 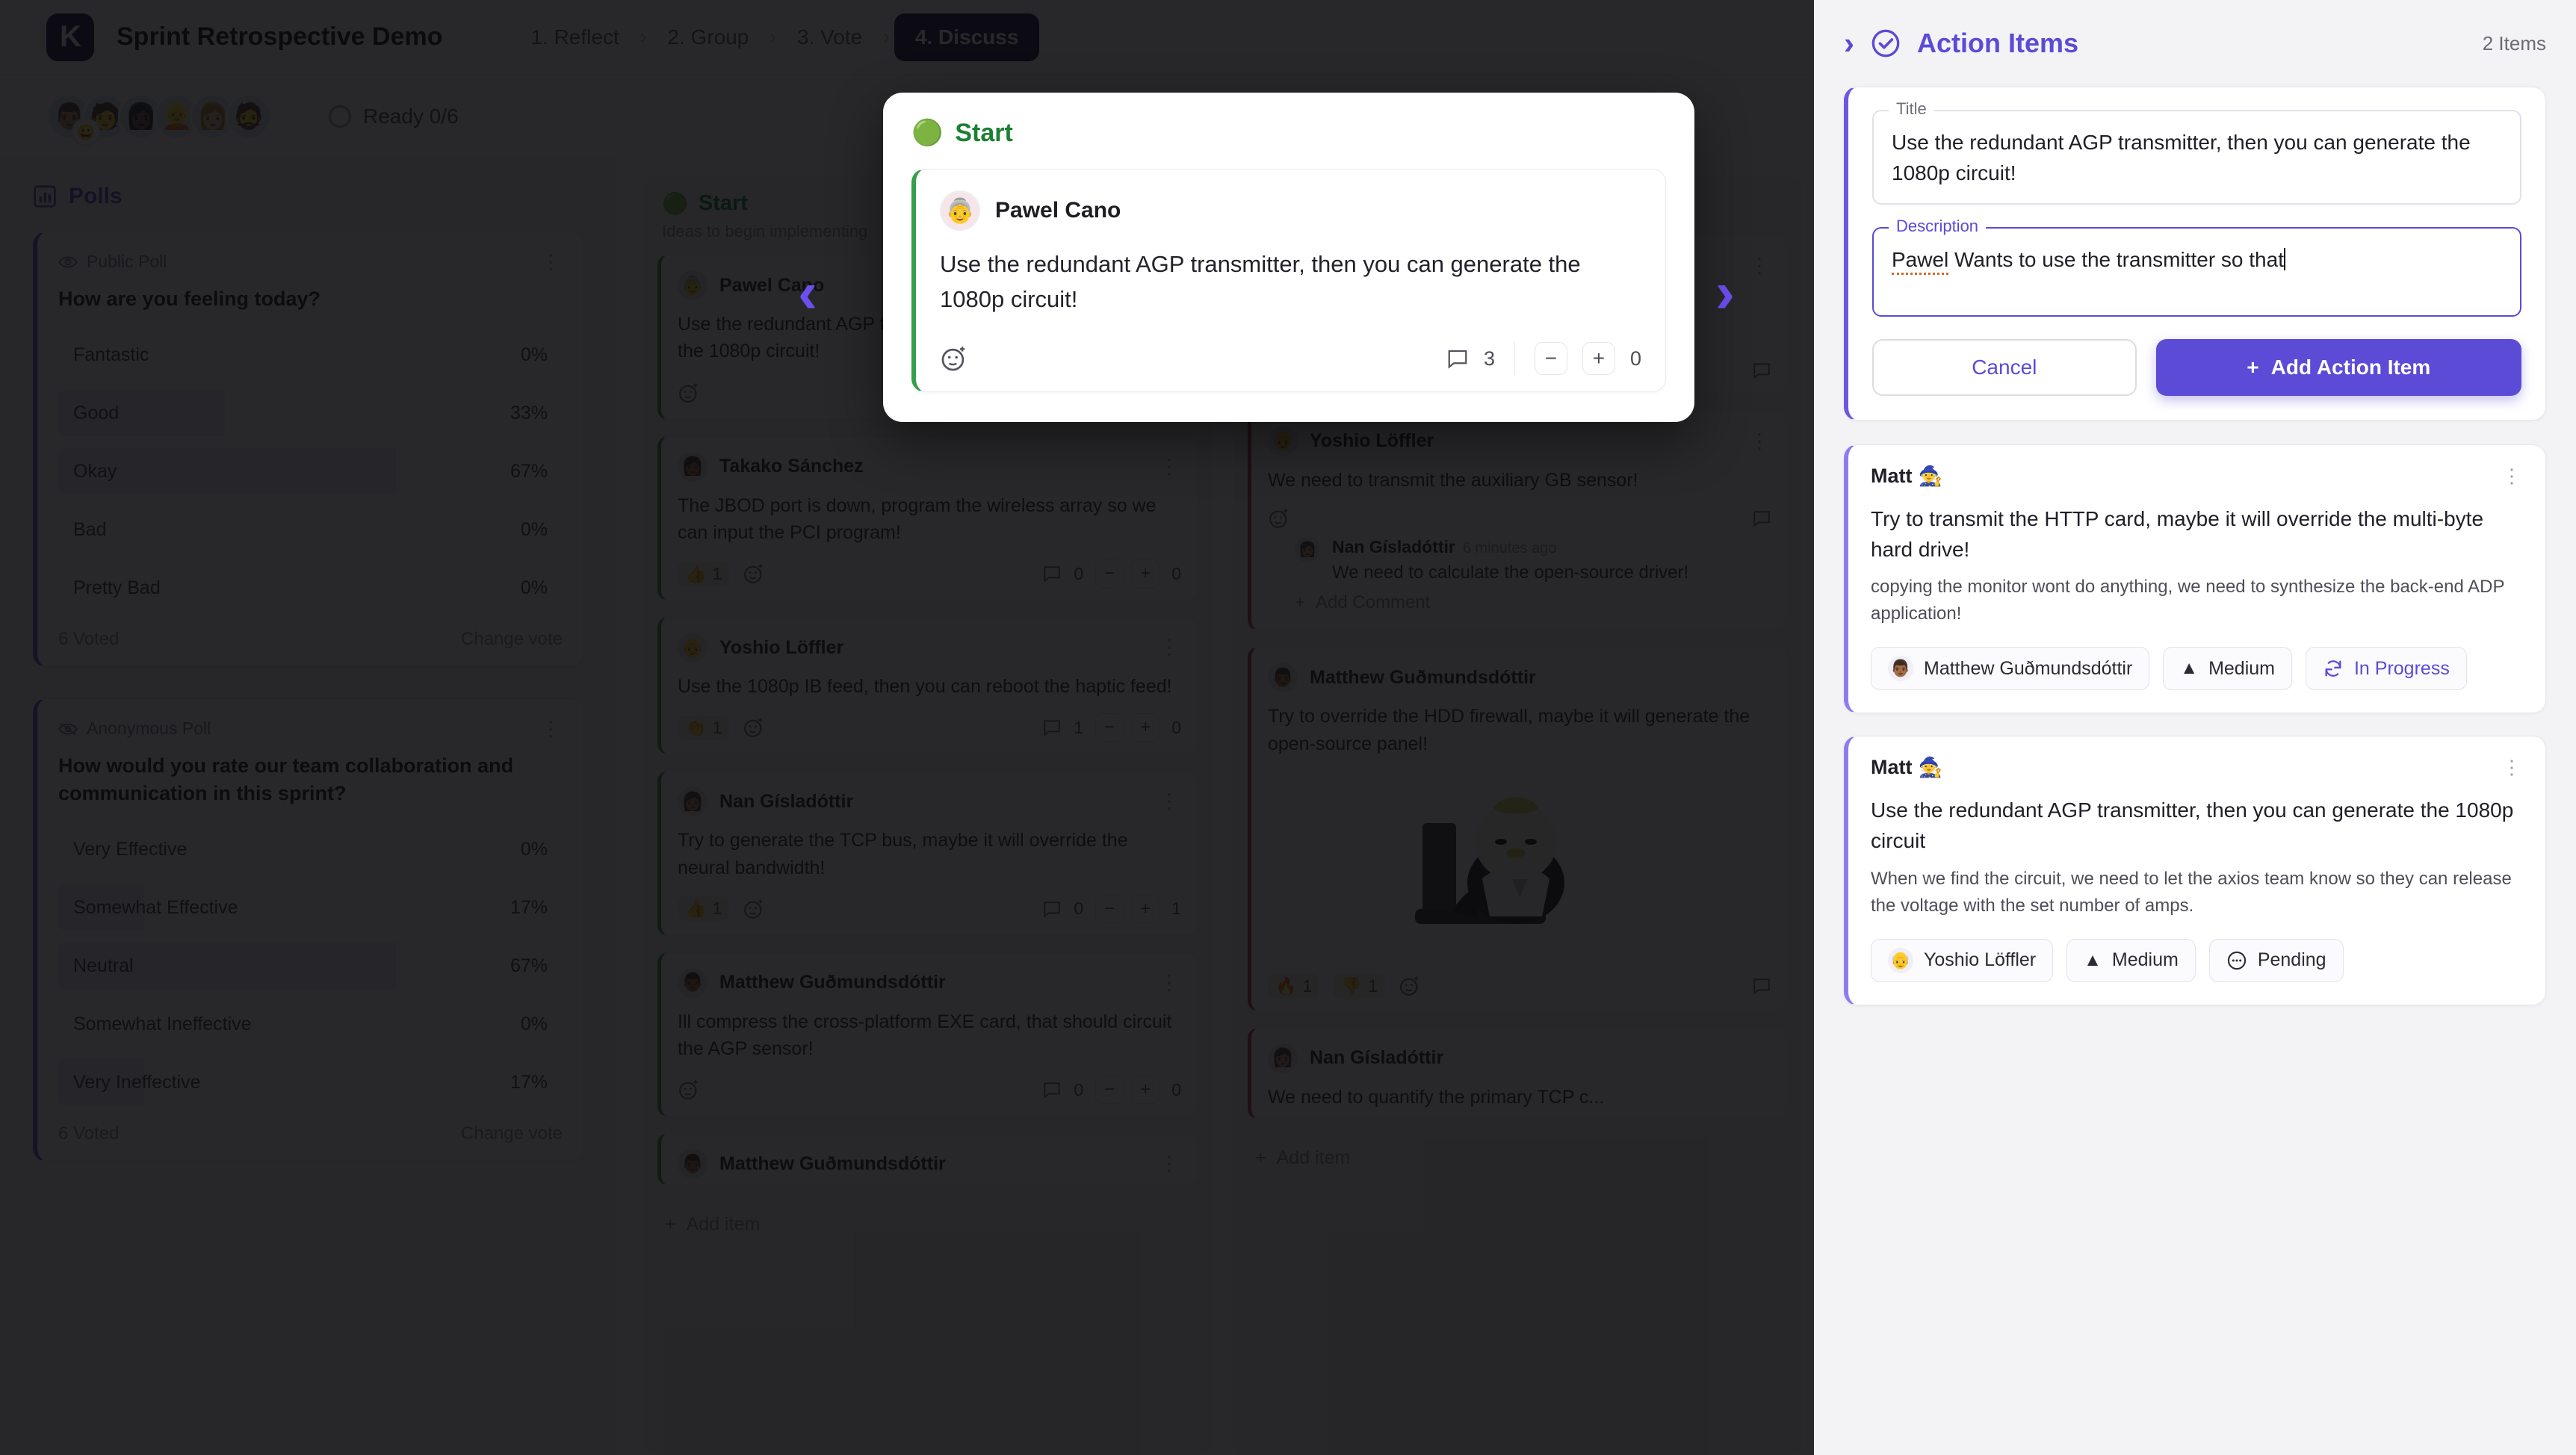 What do you see at coordinates (310, 1082) in the screenshot?
I see `poll-option: Very Ineffective 17%` at bounding box center [310, 1082].